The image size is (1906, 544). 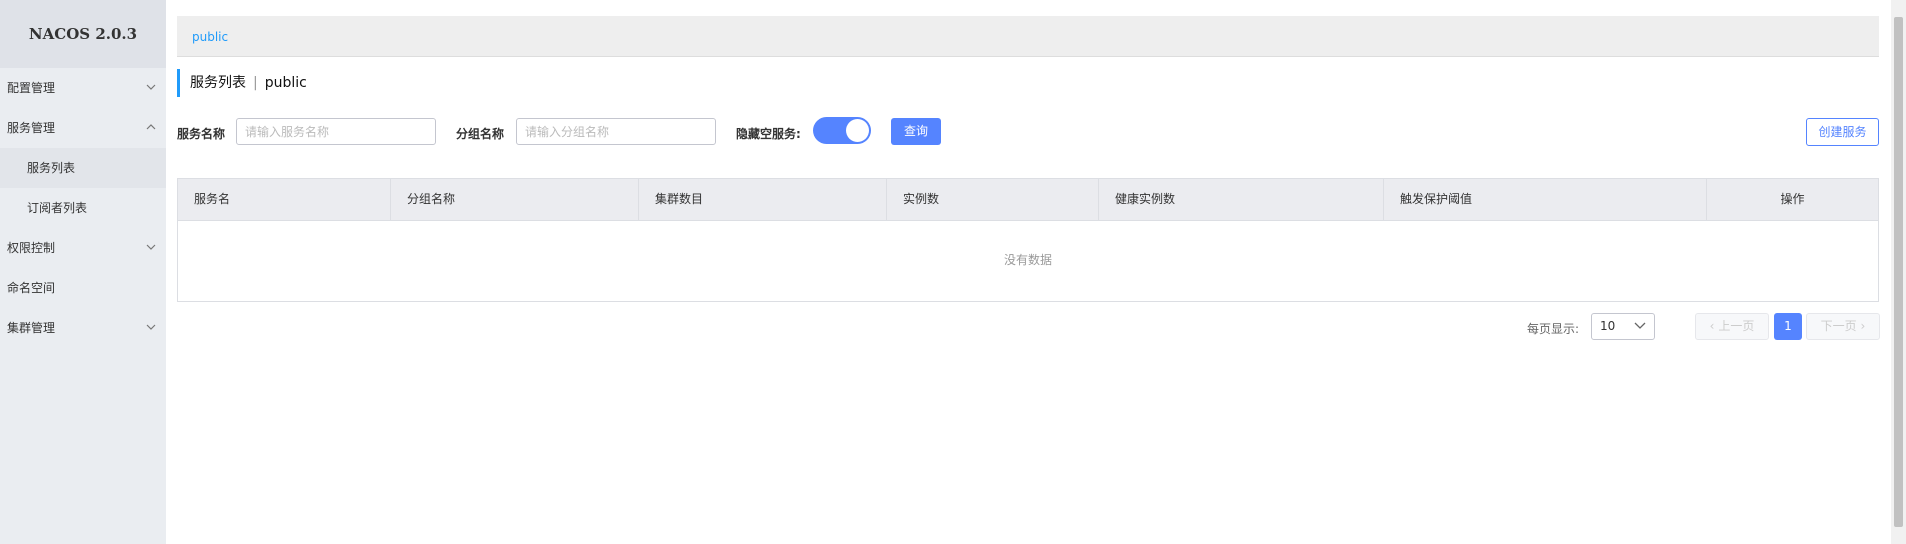 I want to click on column-header-instance-count: 实例数, so click(x=993, y=199).